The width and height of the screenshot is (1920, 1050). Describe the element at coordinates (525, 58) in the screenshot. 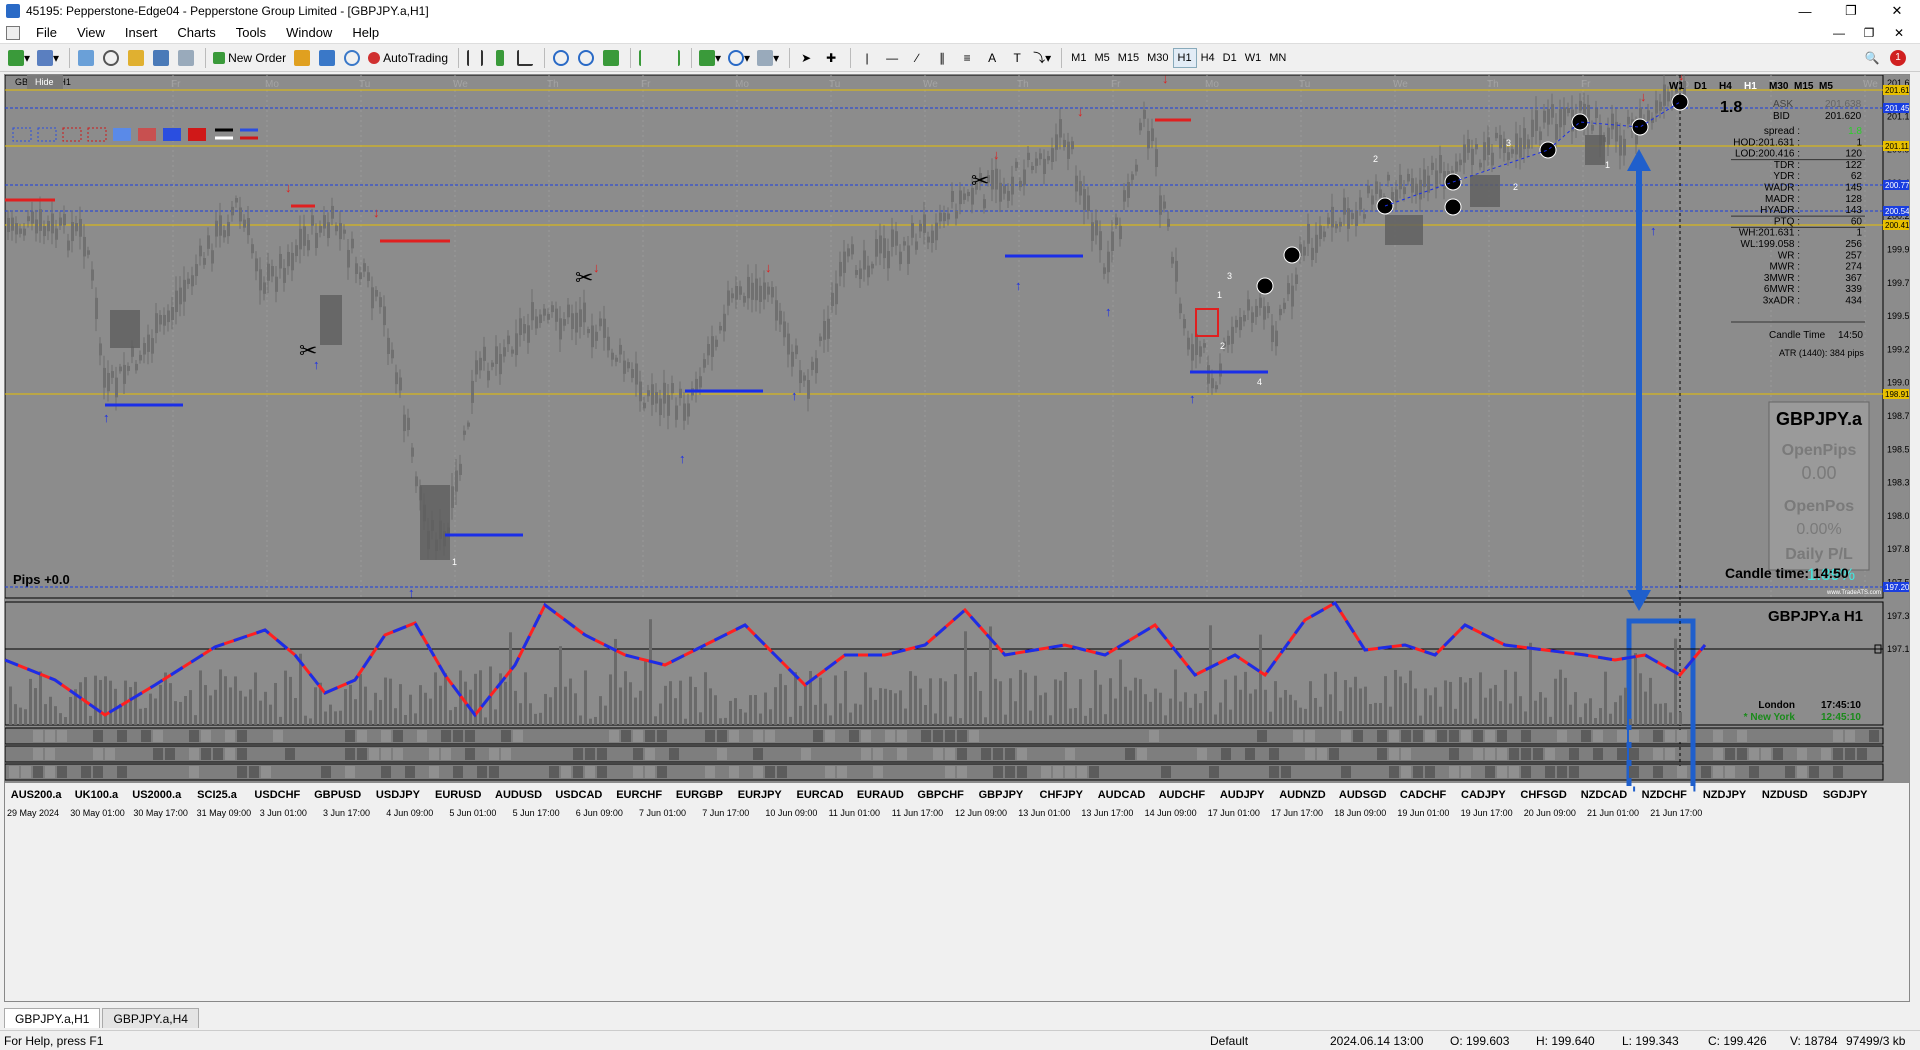

I see `line-chart-button` at that location.